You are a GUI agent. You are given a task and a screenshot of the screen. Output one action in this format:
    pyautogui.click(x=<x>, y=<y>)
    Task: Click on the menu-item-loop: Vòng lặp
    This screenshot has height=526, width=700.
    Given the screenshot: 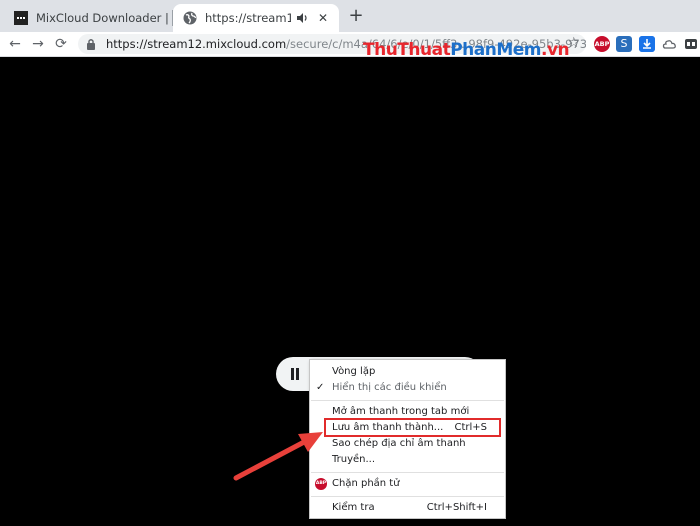 What is the action you would take?
    pyautogui.click(x=407, y=372)
    